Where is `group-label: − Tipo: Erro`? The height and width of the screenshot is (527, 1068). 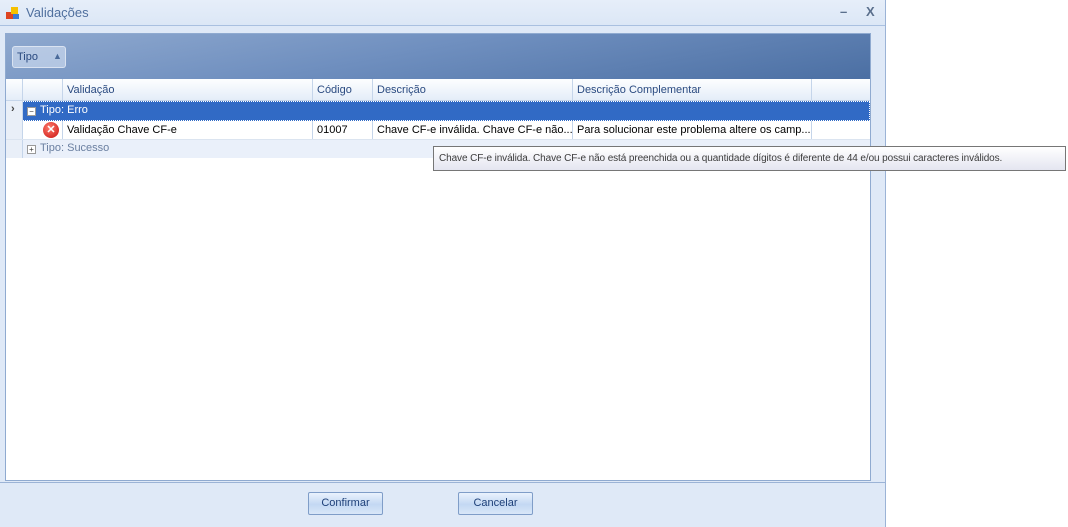
group-label: − Tipo: Erro is located at coordinates (273, 111).